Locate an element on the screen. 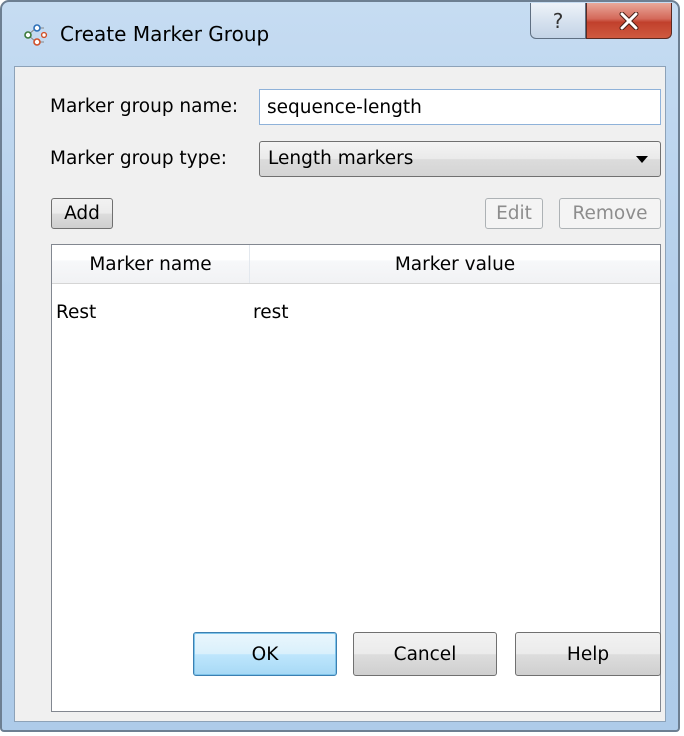  title-close-button is located at coordinates (629, 21).